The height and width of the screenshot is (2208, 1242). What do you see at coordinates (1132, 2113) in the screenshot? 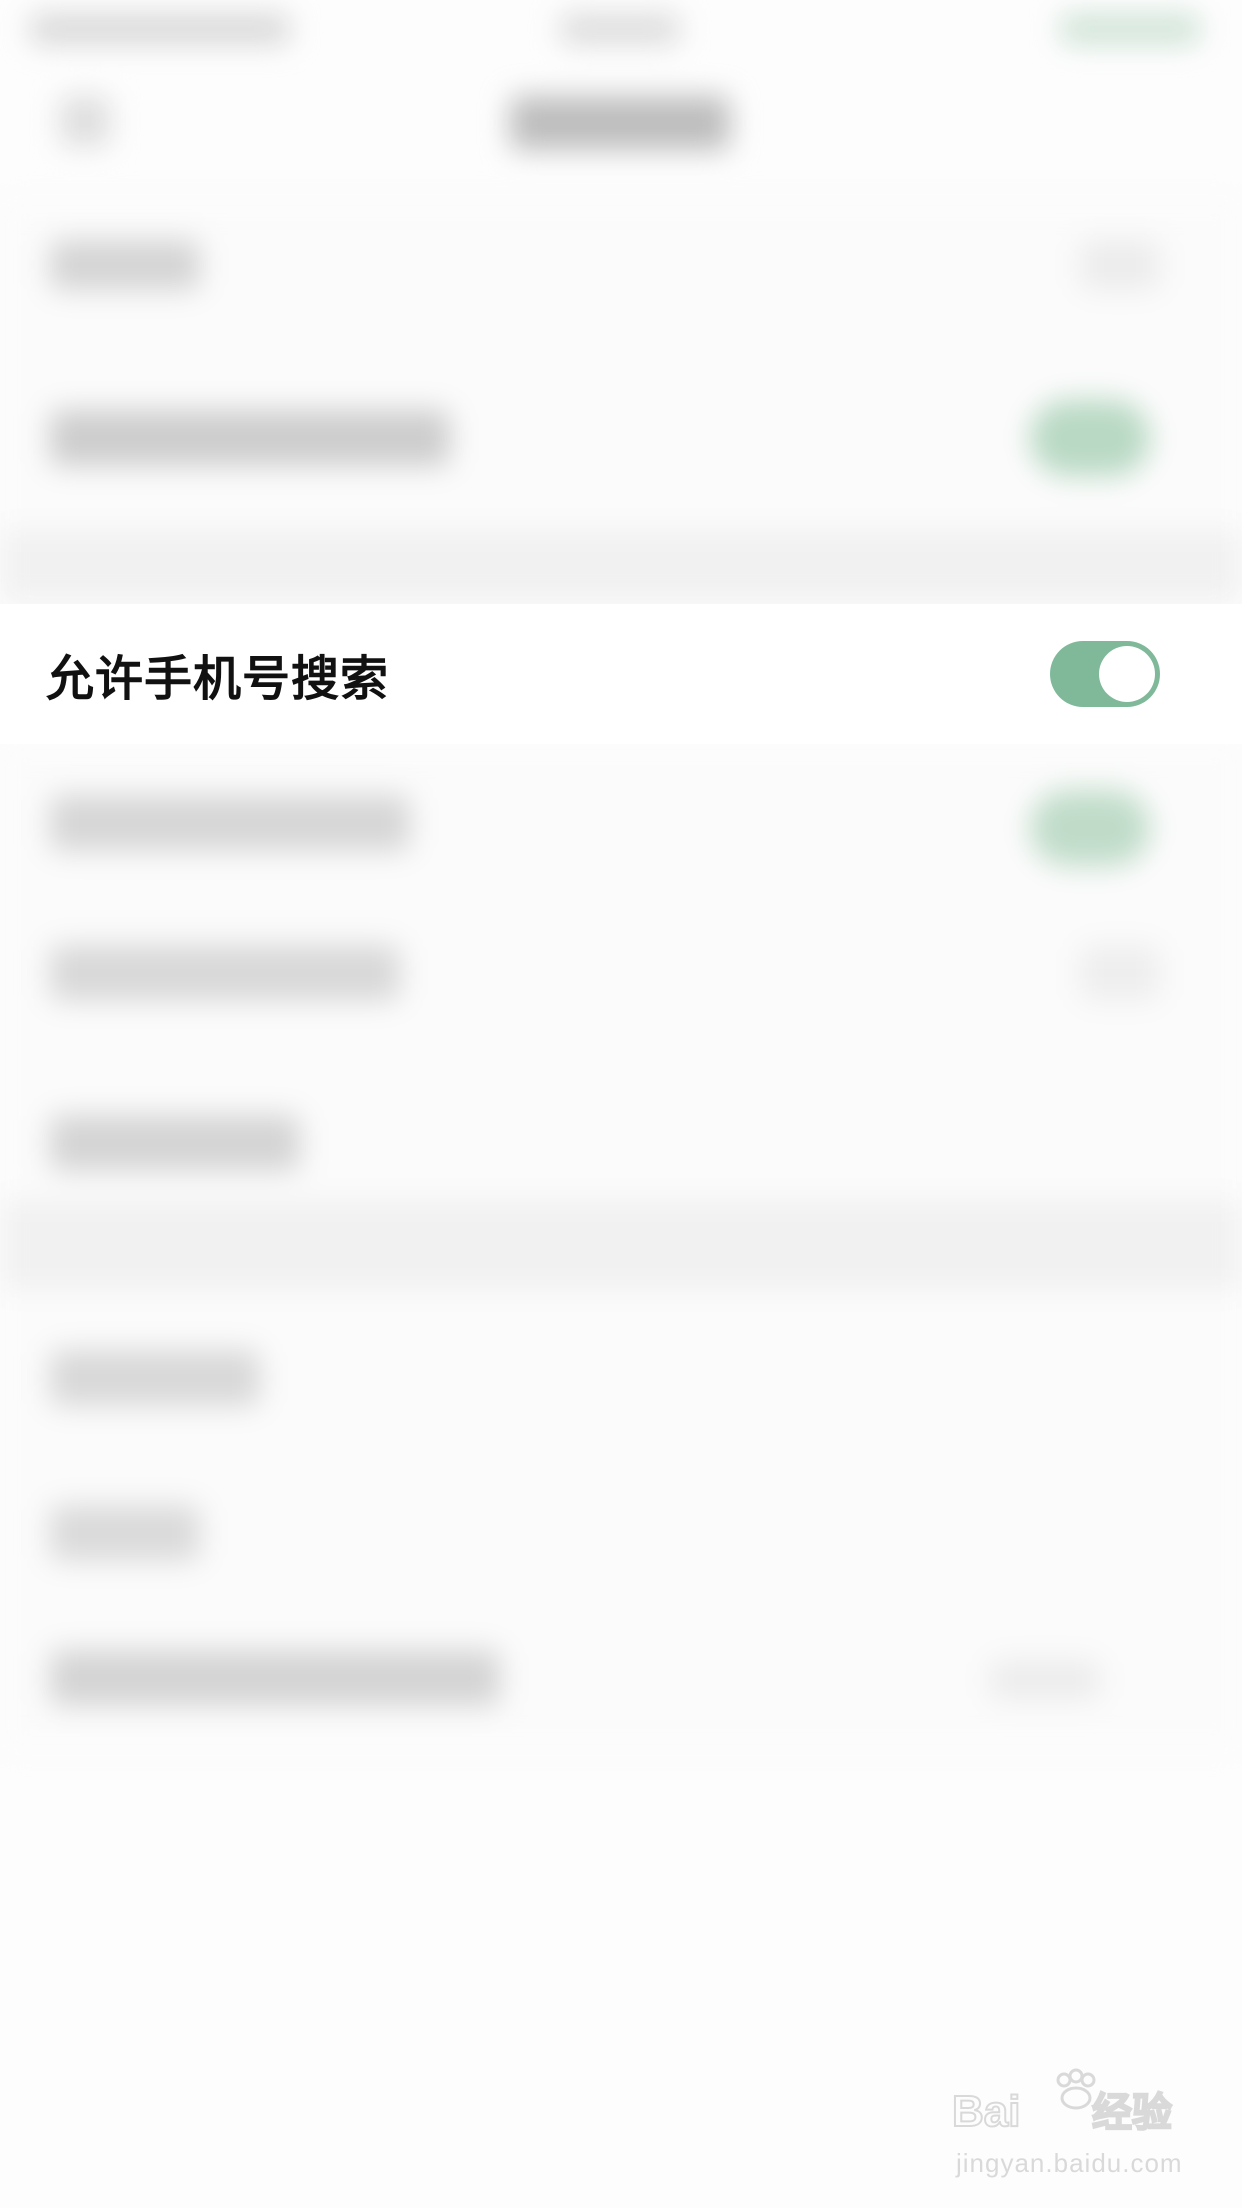
I see `svg-text: 经验` at bounding box center [1132, 2113].